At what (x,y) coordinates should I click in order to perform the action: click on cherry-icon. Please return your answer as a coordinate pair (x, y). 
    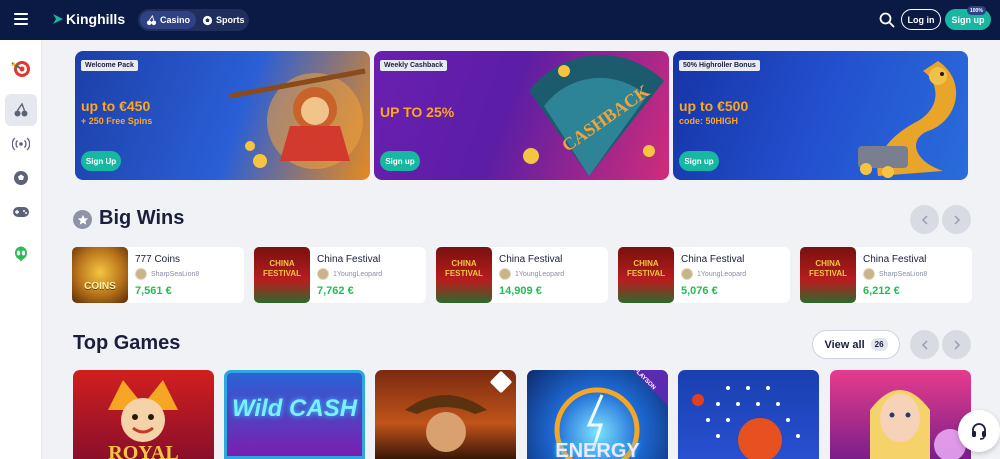
    Looking at the image, I should click on (151, 19).